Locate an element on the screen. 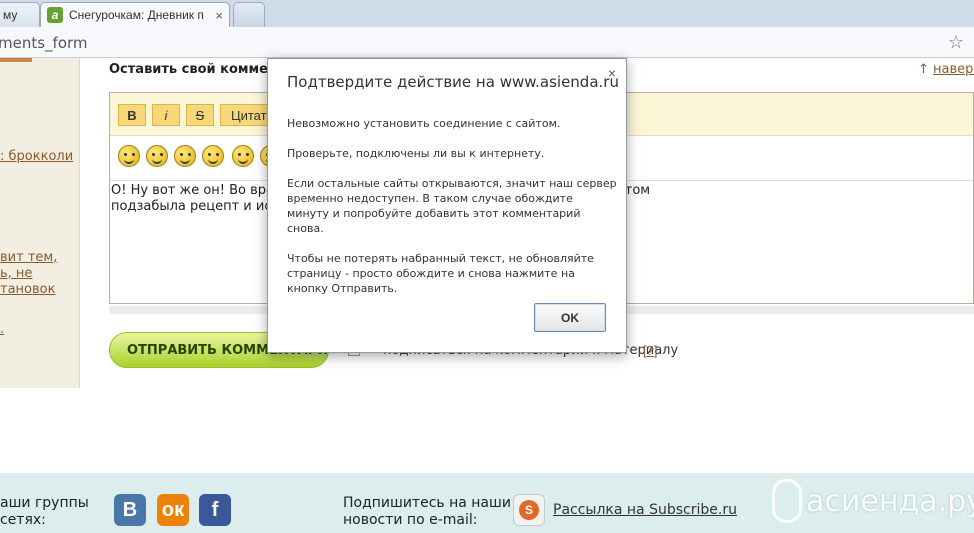 The height and width of the screenshot is (533, 974). dialog-ok-button: OK is located at coordinates (570, 317).